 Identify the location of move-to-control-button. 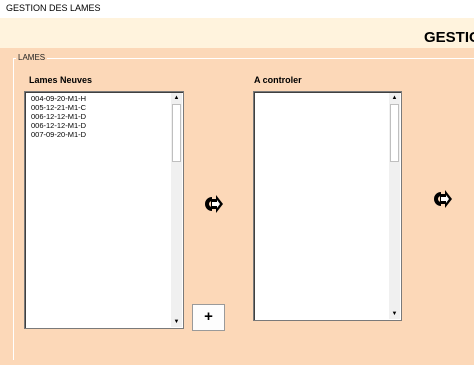
(213, 204).